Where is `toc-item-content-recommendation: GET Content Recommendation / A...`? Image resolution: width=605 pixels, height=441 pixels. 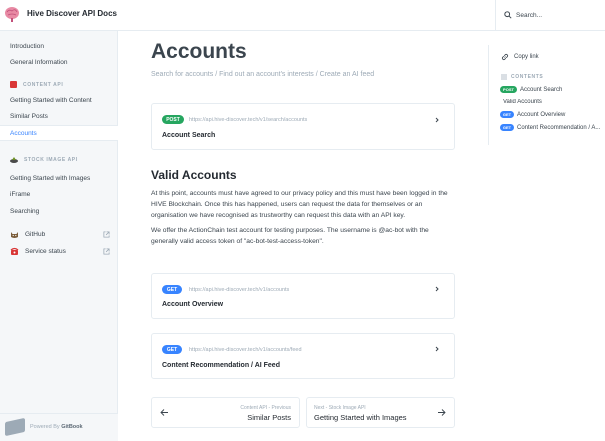
toc-item-content-recommendation: GET Content Recommendation / A... is located at coordinates (552, 127).